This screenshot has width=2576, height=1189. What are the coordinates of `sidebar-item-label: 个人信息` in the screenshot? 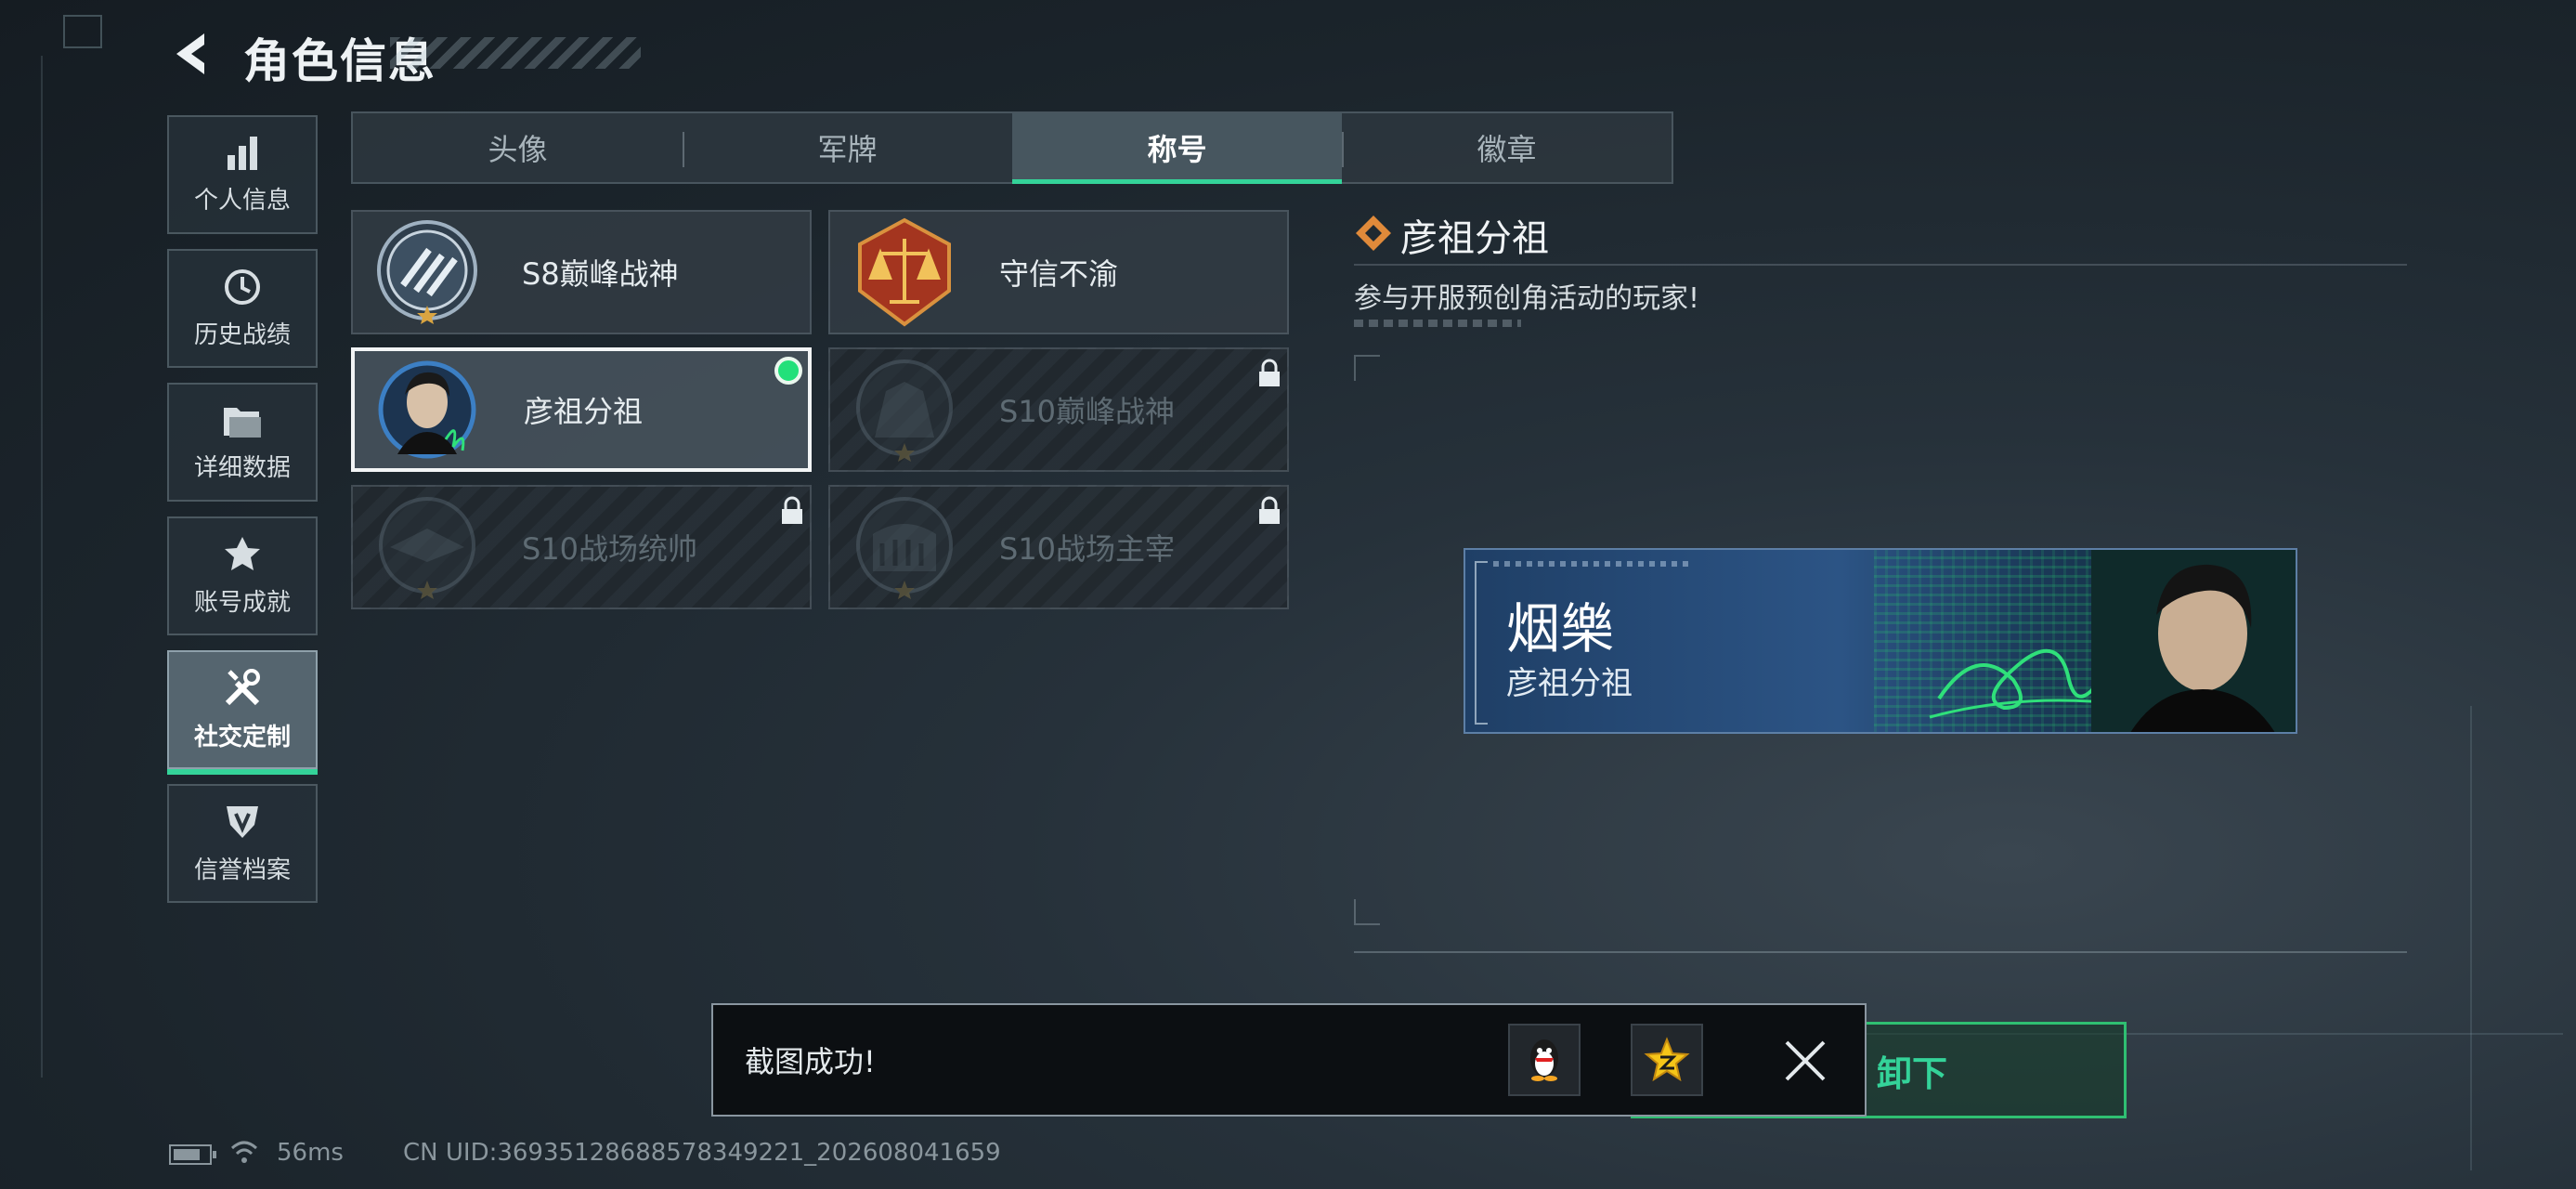 It's located at (242, 201).